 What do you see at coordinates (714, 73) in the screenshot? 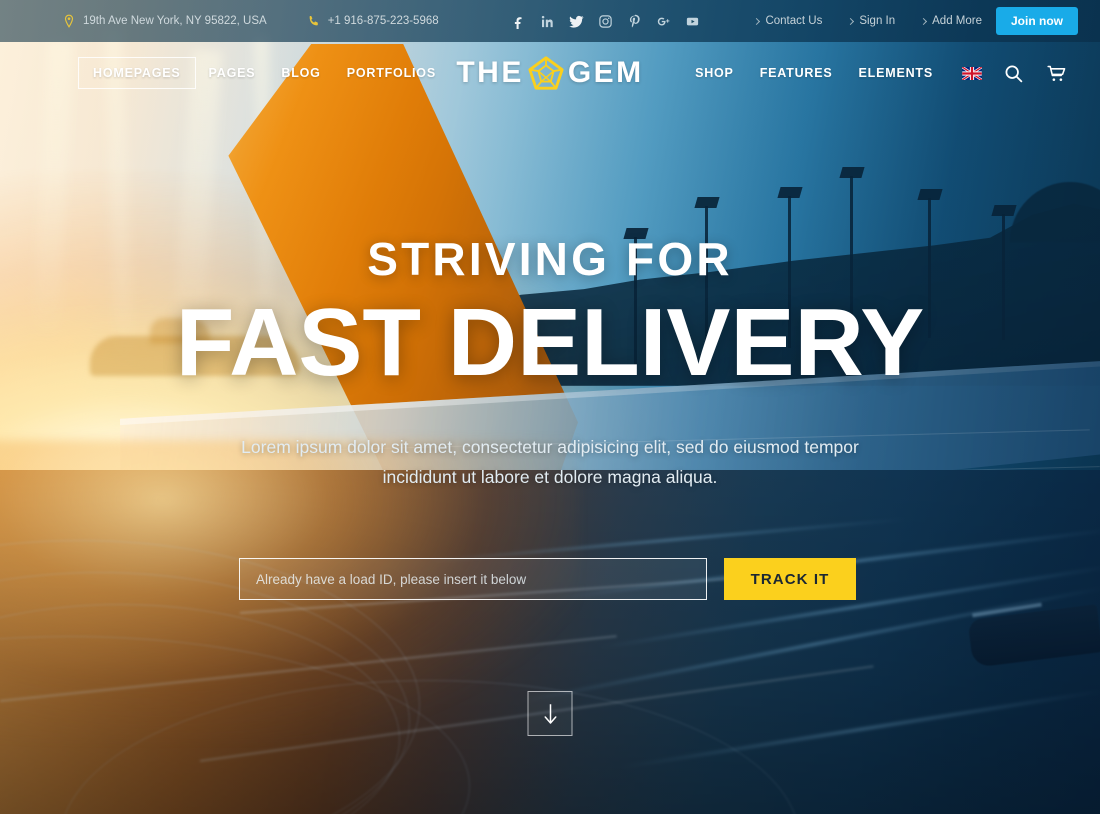
I see `nav-item-shop: SHOP` at bounding box center [714, 73].